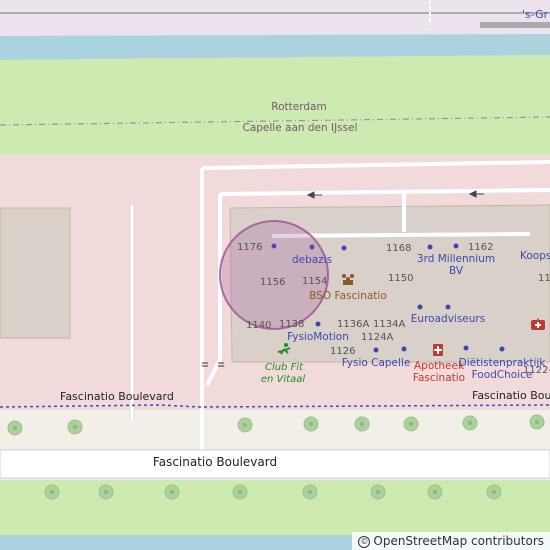  I want to click on house-number: 1168, so click(399, 248).